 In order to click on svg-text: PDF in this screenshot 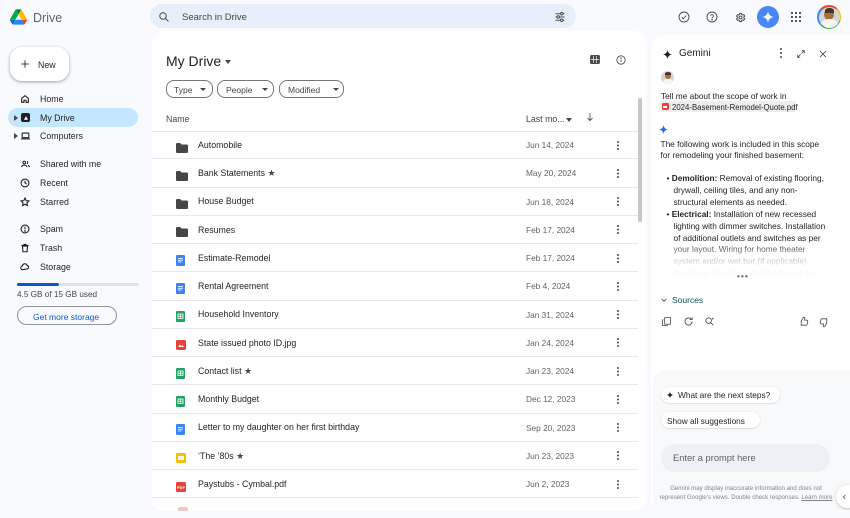, I will do `click(181, 487)`.